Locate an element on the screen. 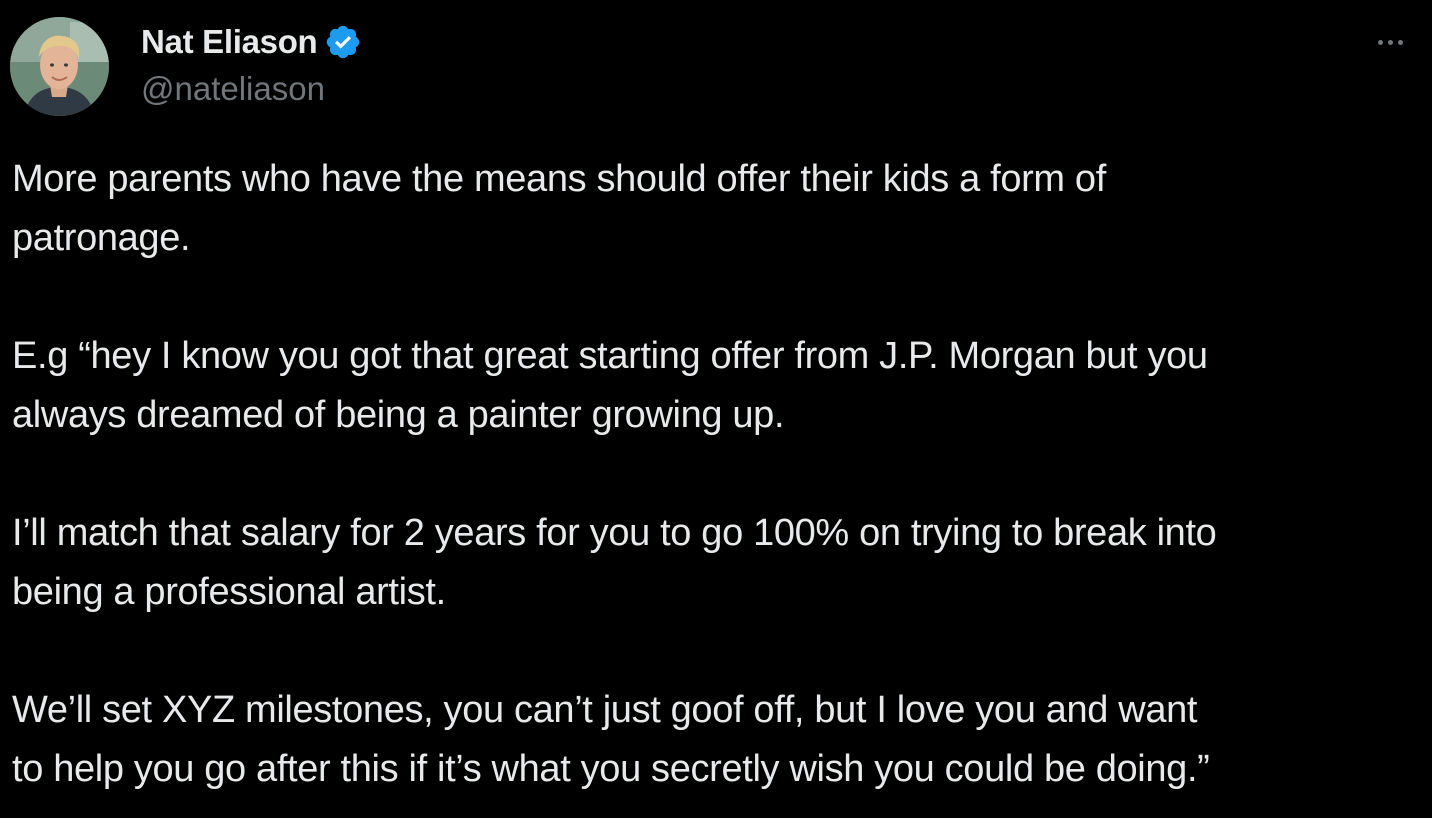 This screenshot has height=818, width=1432. more-options-button is located at coordinates (1390, 42).